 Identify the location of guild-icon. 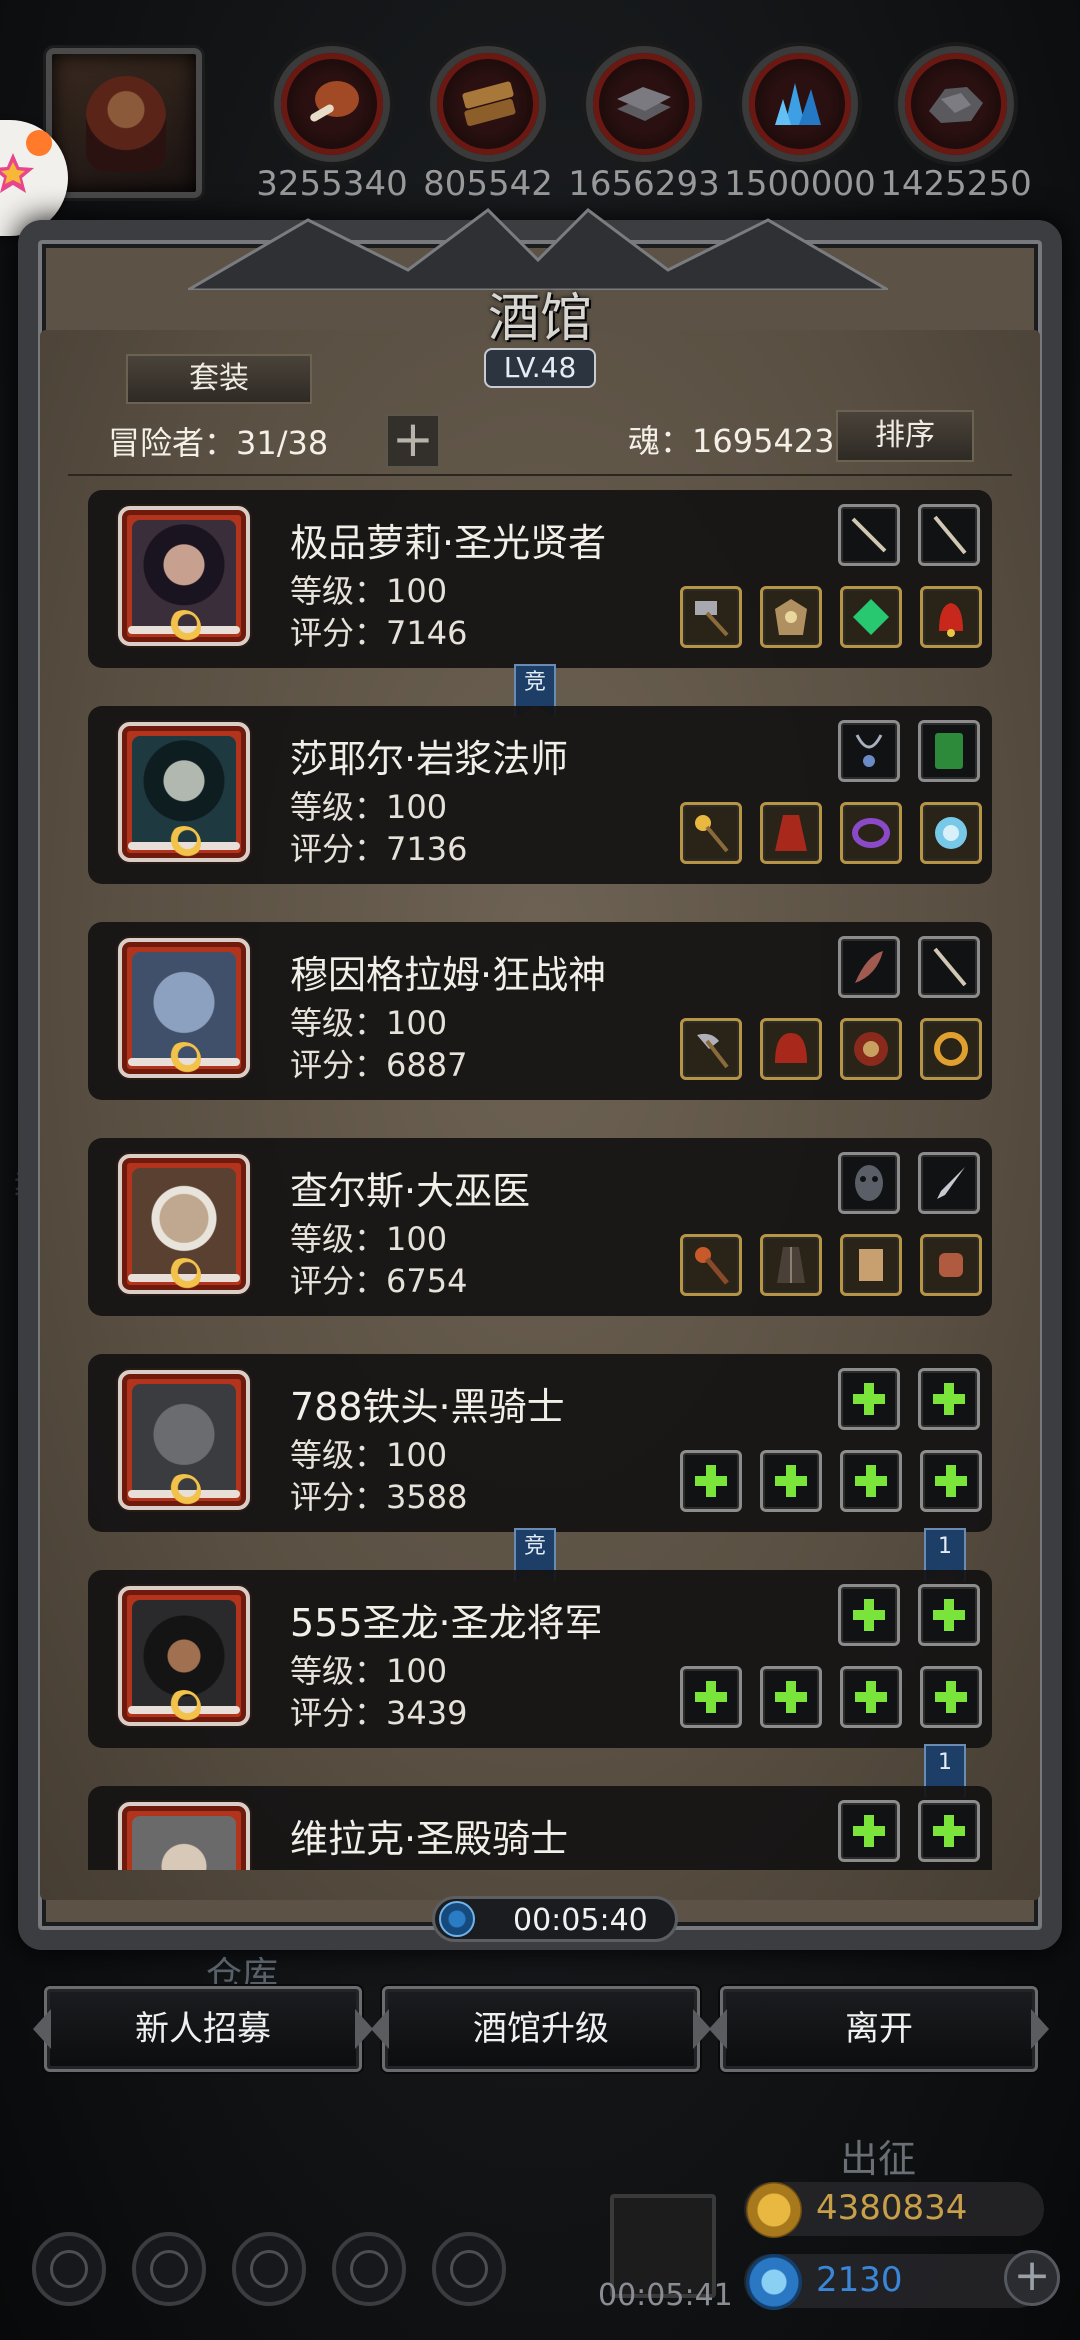
(269, 2269).